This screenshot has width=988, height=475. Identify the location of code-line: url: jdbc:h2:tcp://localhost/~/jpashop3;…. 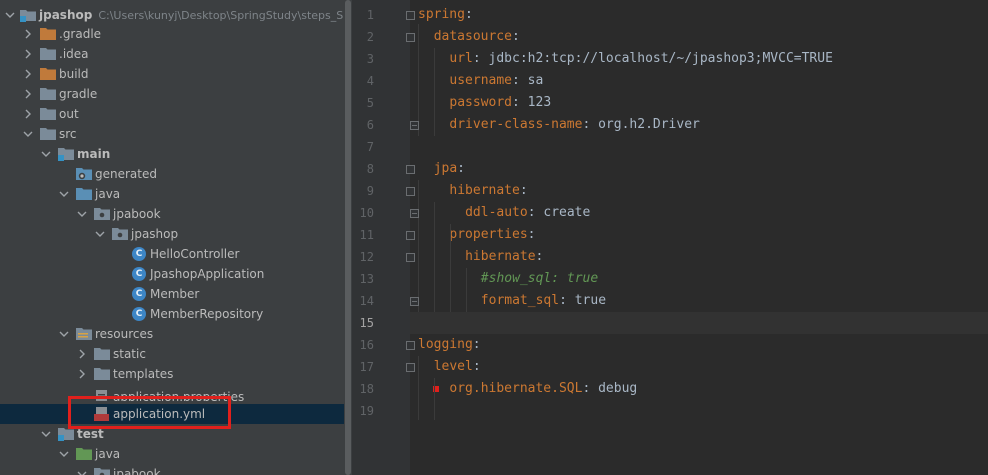
(641, 59).